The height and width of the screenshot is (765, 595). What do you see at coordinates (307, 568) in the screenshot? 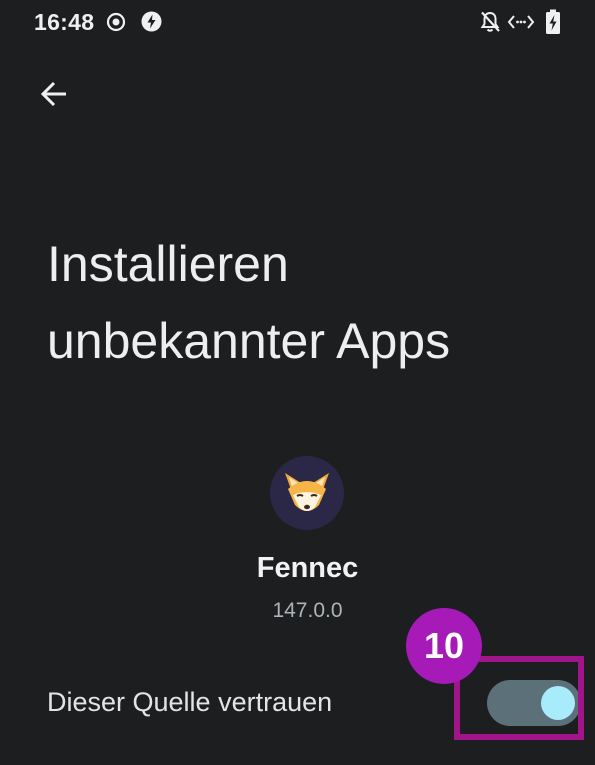
I see `app-name: Fennec` at bounding box center [307, 568].